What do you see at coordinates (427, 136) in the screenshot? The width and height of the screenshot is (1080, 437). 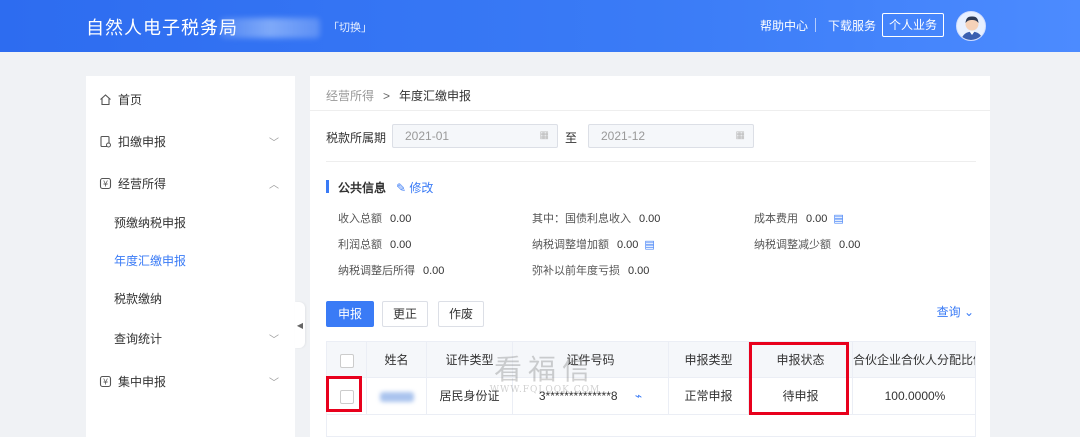 I see `period-start-value: 2021-01` at bounding box center [427, 136].